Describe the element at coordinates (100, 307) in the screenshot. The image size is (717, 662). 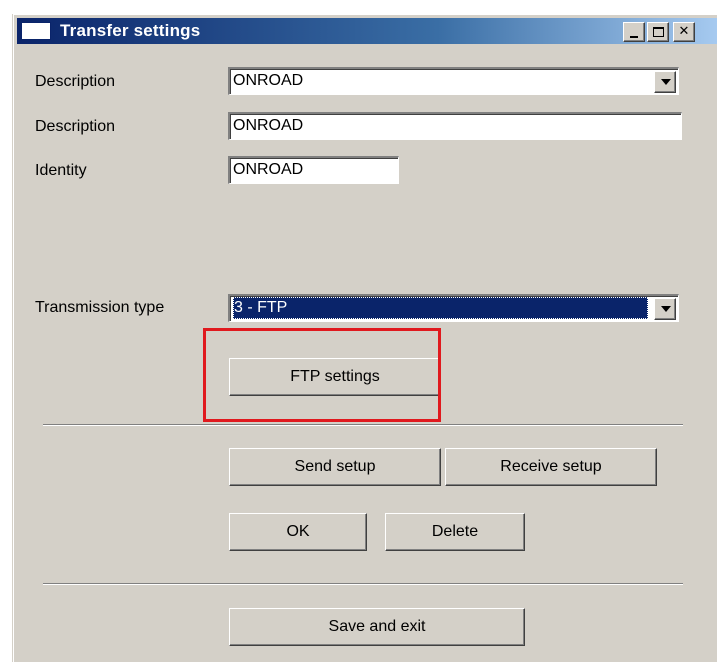
I see `transmission-type-label: Transmission type` at that location.